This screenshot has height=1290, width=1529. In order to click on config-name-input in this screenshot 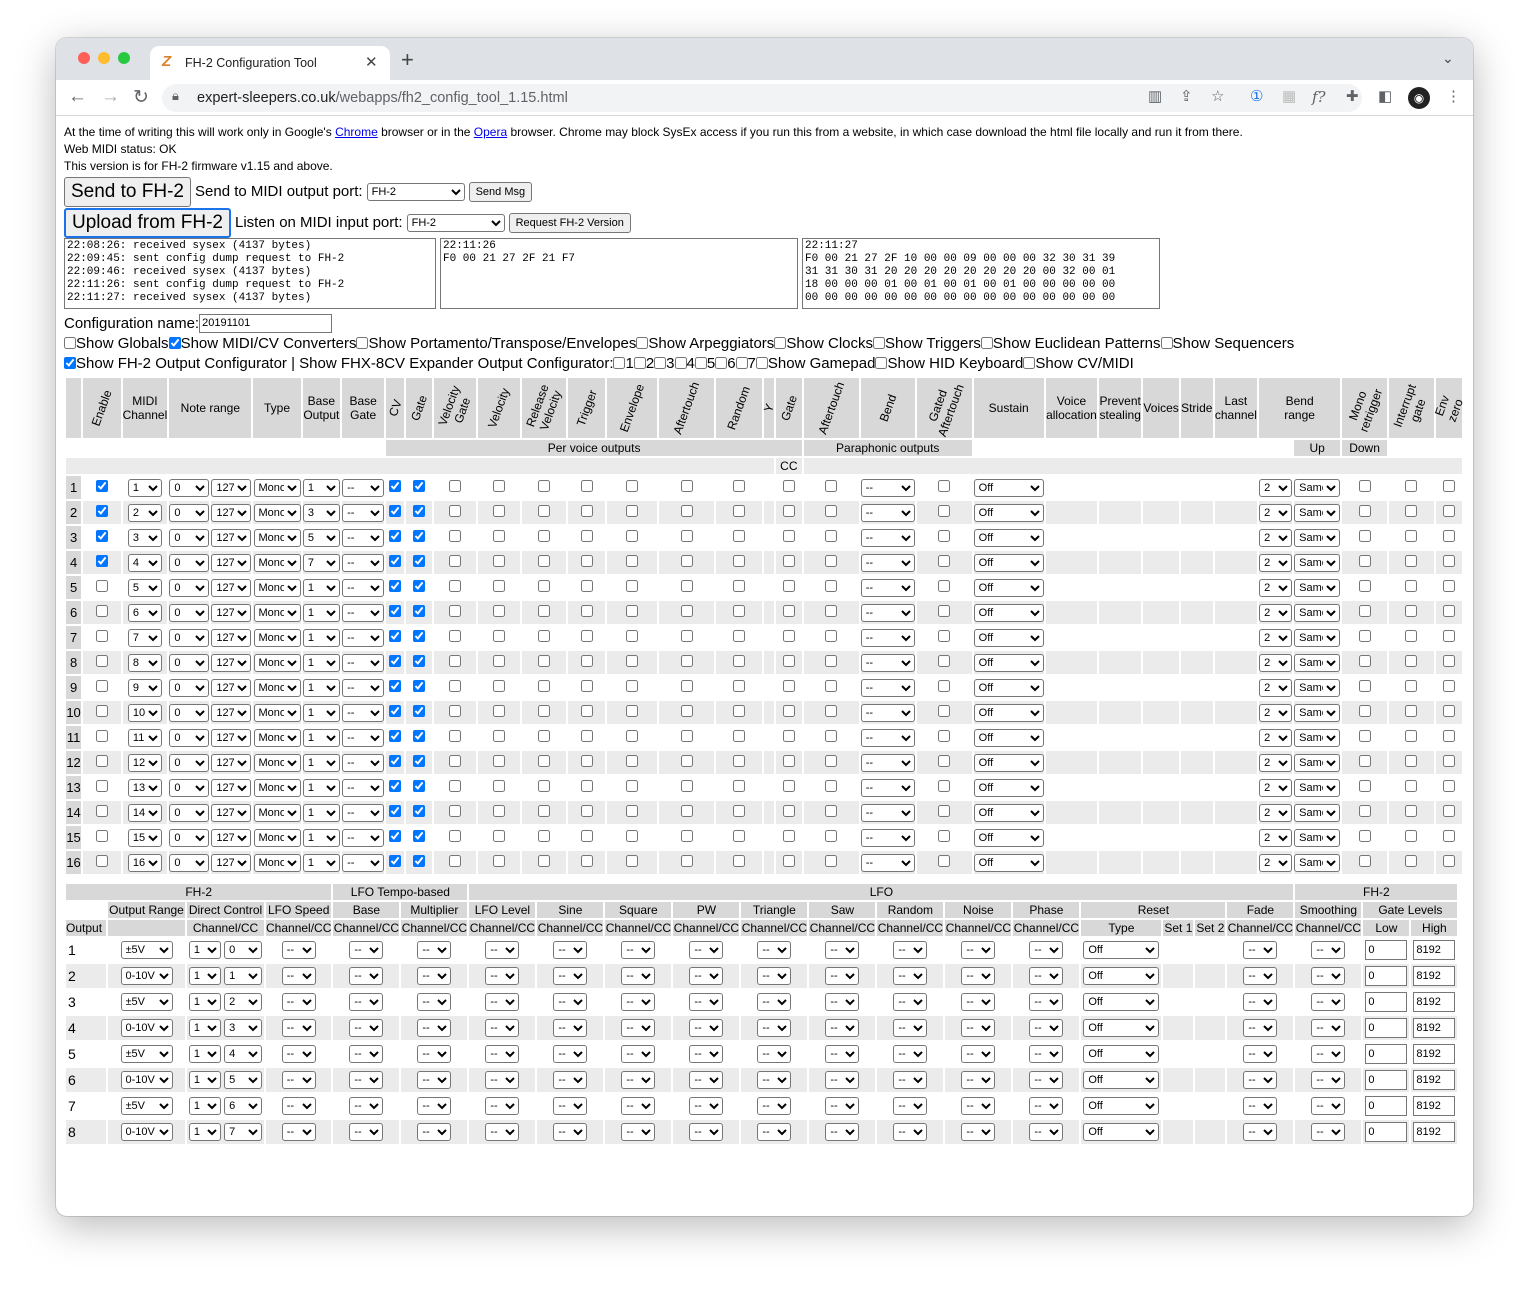, I will do `click(266, 323)`.